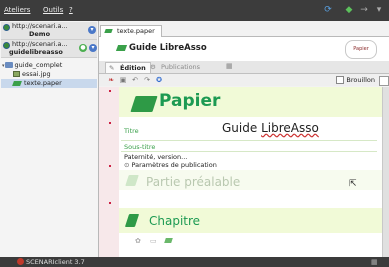 The image size is (389, 267). I want to click on tree-item-label: texte.paper, so click(43, 83).